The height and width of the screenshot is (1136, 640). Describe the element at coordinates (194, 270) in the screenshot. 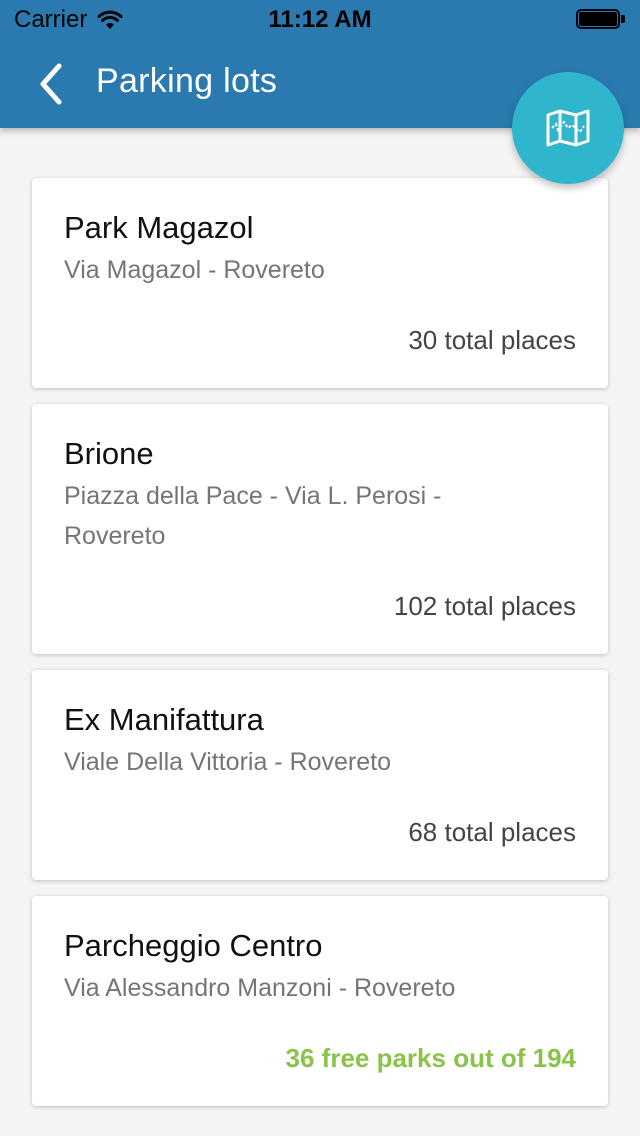

I see `parking-lot-address: Via Magazol - Rovereto` at that location.